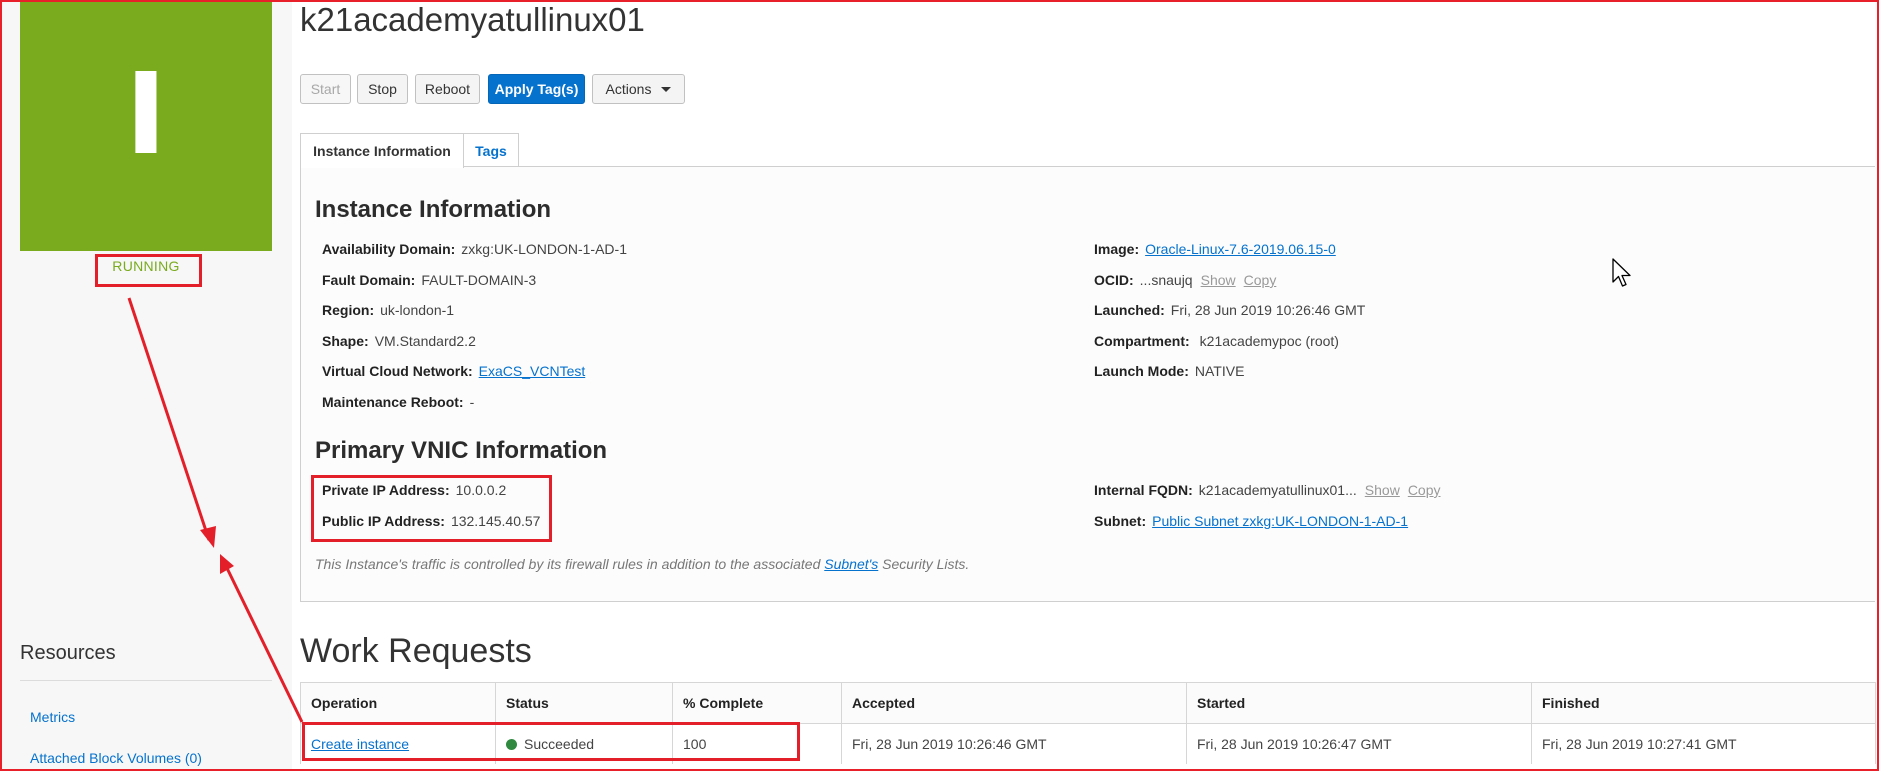  Describe the element at coordinates (1359, 703) in the screenshot. I see `column-header-started: Started` at that location.